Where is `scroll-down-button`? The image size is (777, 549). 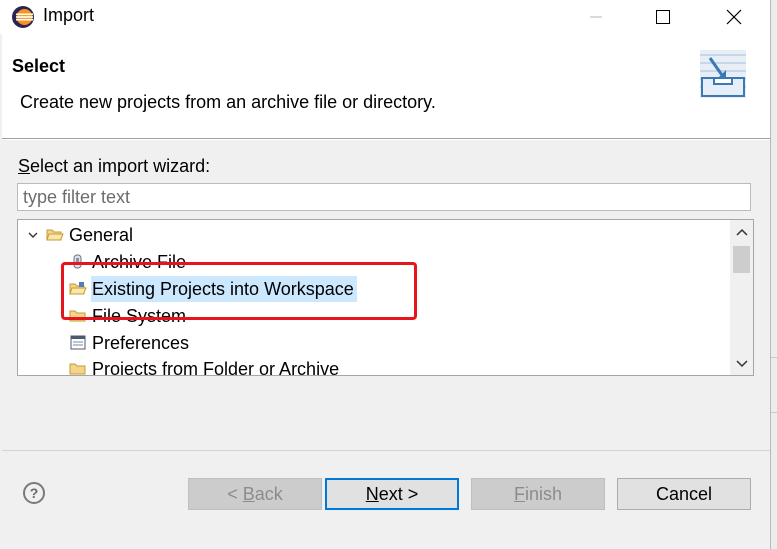
scroll-down-button is located at coordinates (741, 363).